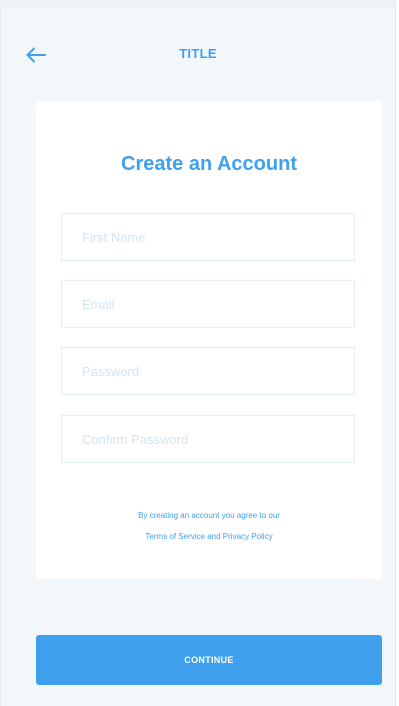  Describe the element at coordinates (209, 660) in the screenshot. I see `continue-button: CONTINUE` at that location.